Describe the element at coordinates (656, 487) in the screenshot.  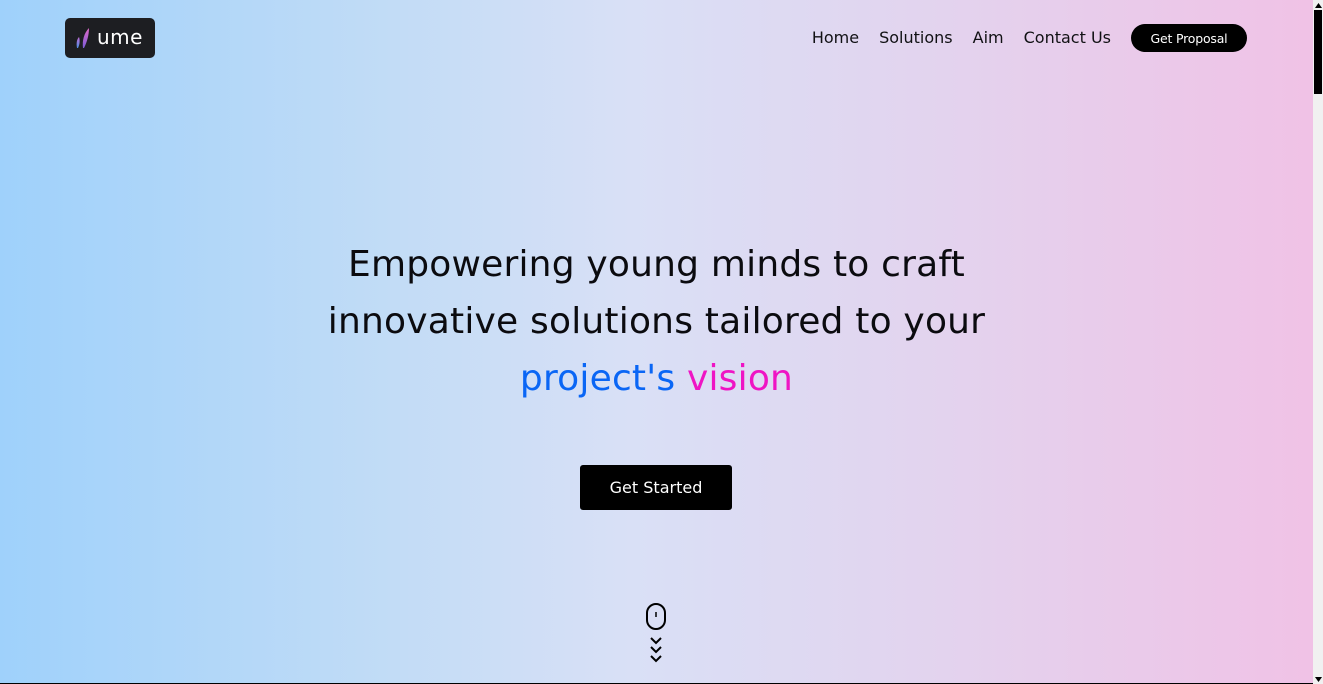
I see `get-started-button: Get Started` at that location.